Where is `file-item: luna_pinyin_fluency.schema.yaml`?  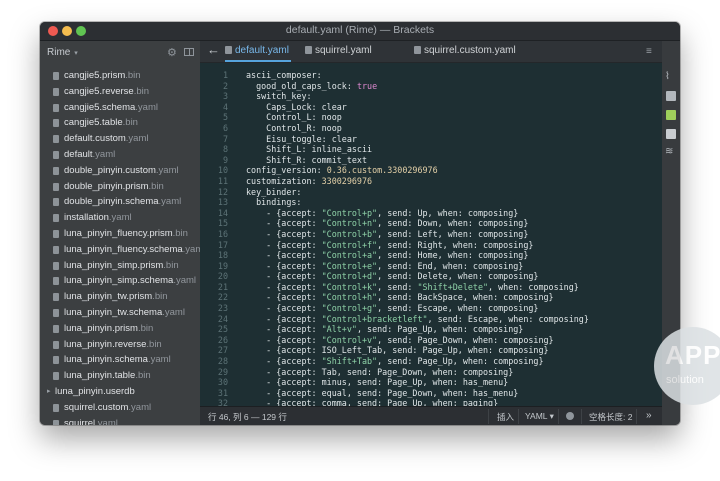
file-item: luna_pinyin_fluency.schema.yaml is located at coordinates (120, 250).